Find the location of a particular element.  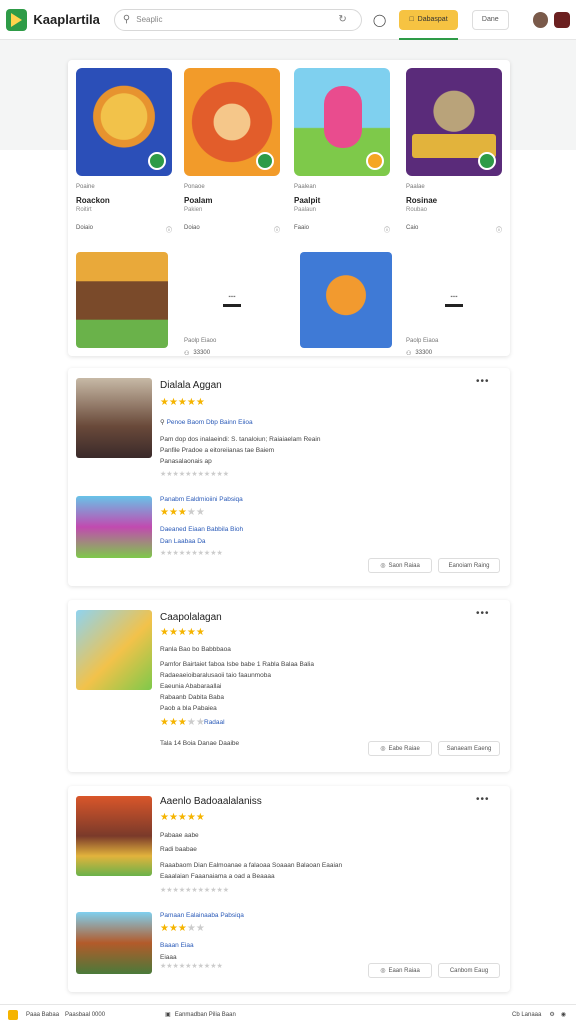

game-label: Paalean is located at coordinates (305, 187).